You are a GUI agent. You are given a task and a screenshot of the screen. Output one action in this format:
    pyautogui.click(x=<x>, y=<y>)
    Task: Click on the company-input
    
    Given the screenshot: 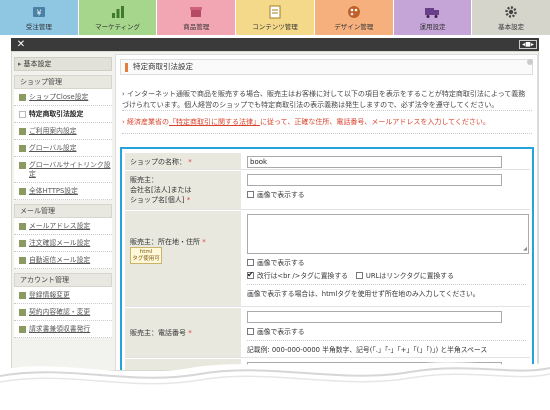 What is the action you would take?
    pyautogui.click(x=374, y=180)
    